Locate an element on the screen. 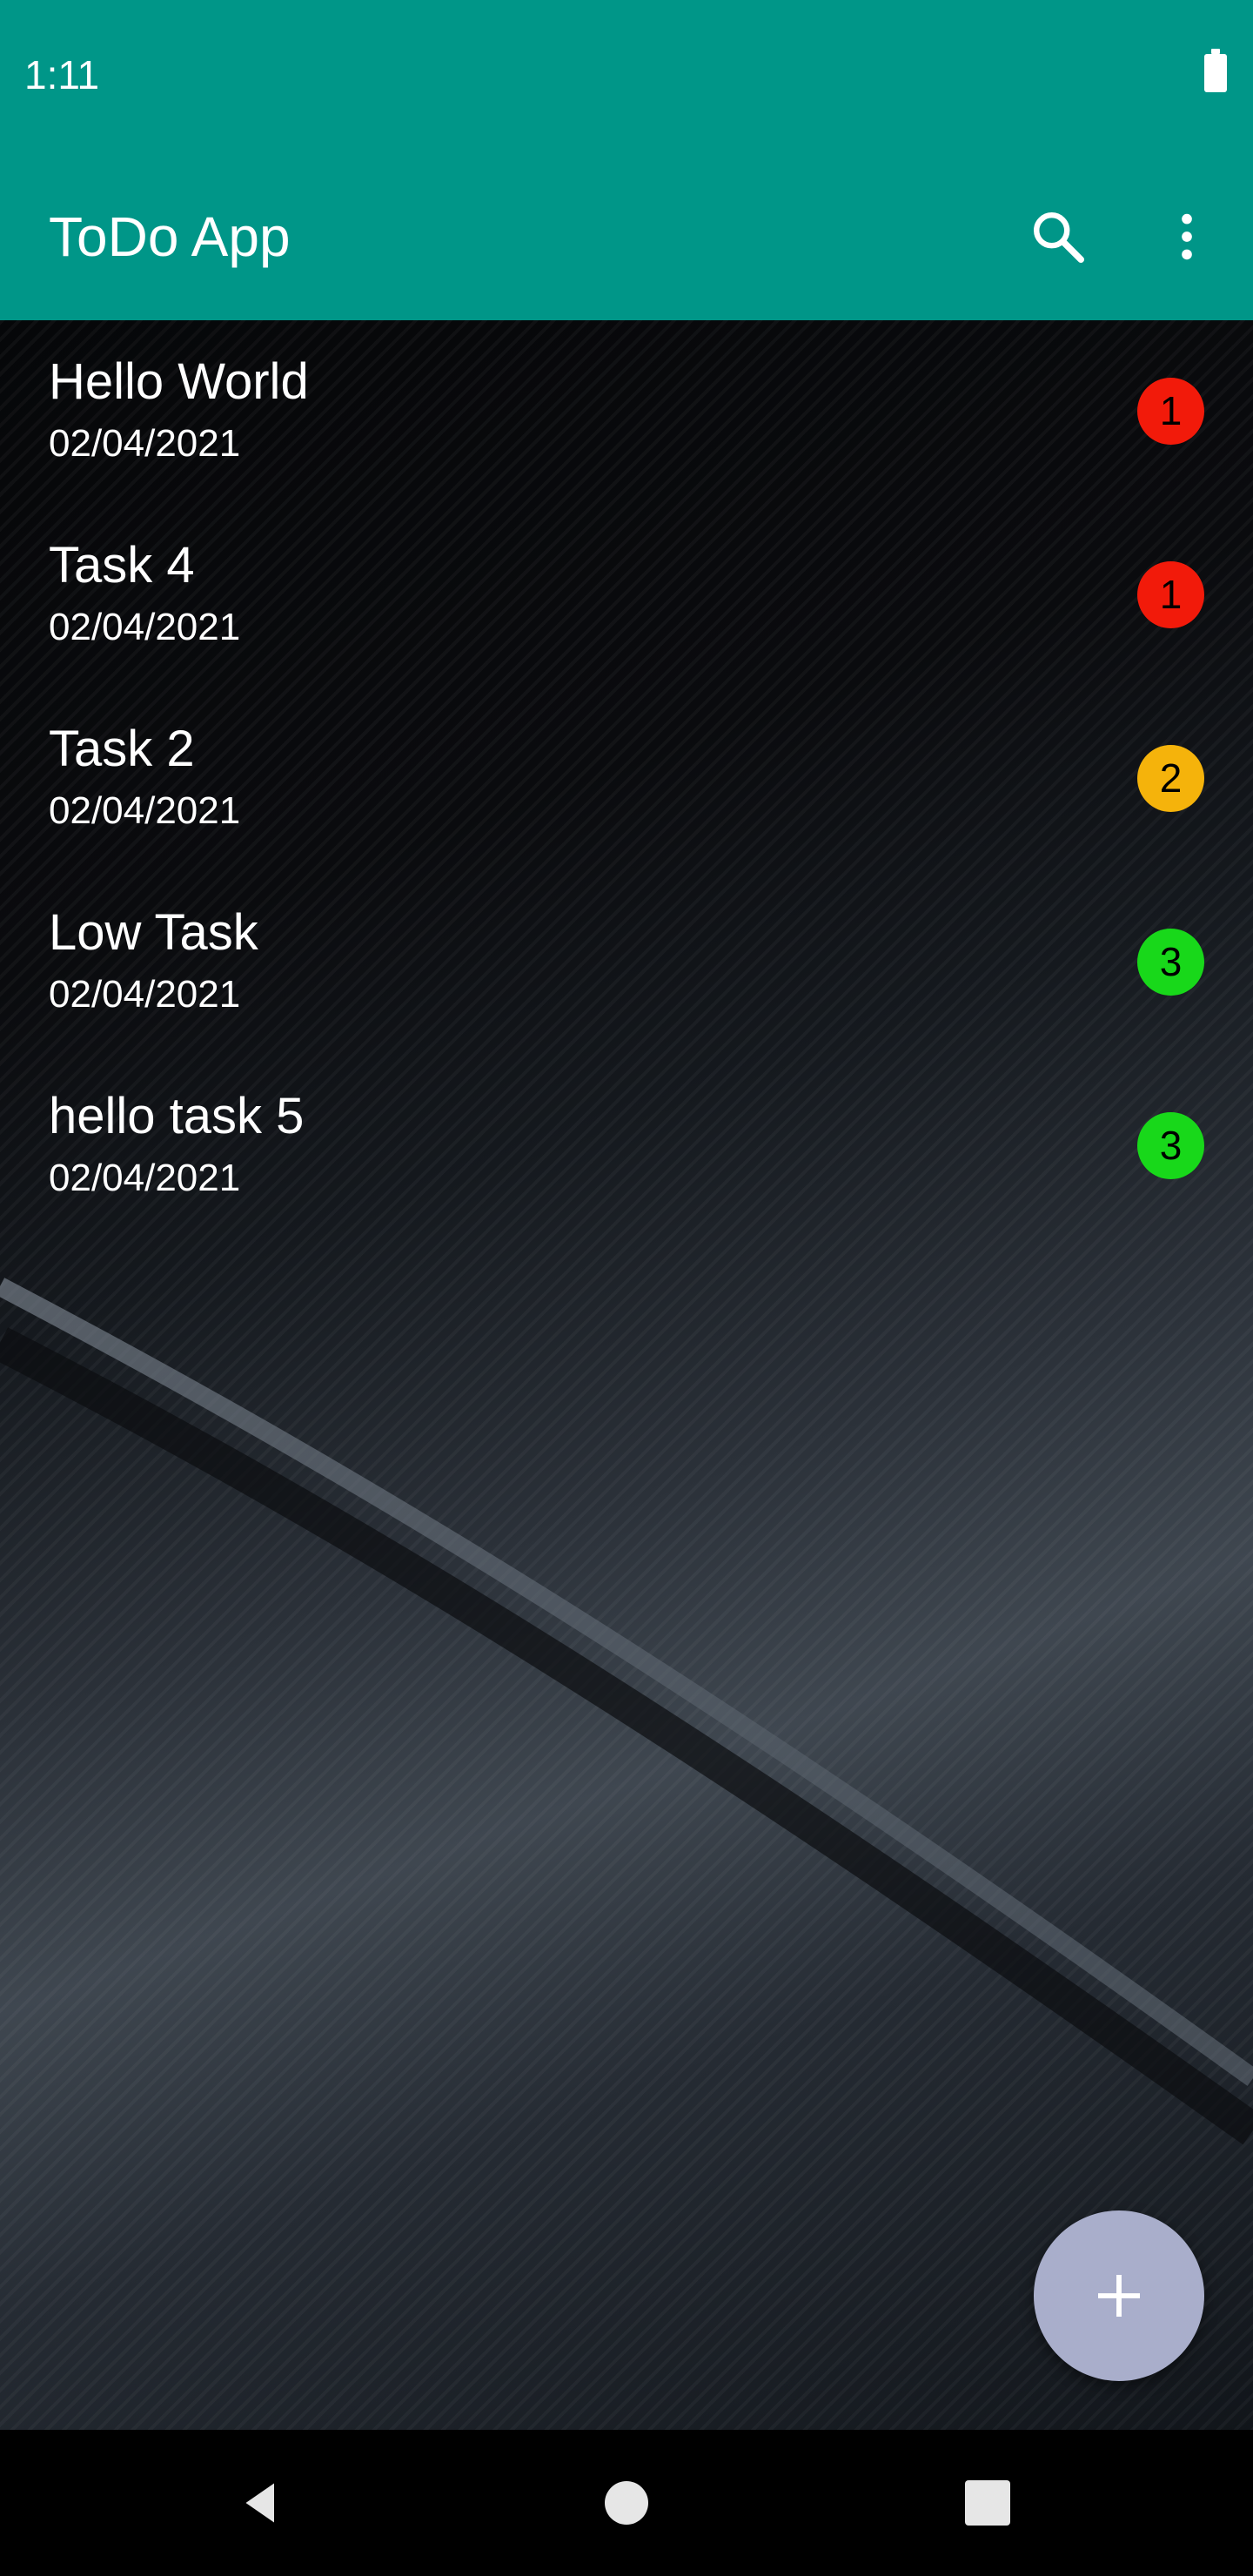  recents-square-icon is located at coordinates (987, 2503).